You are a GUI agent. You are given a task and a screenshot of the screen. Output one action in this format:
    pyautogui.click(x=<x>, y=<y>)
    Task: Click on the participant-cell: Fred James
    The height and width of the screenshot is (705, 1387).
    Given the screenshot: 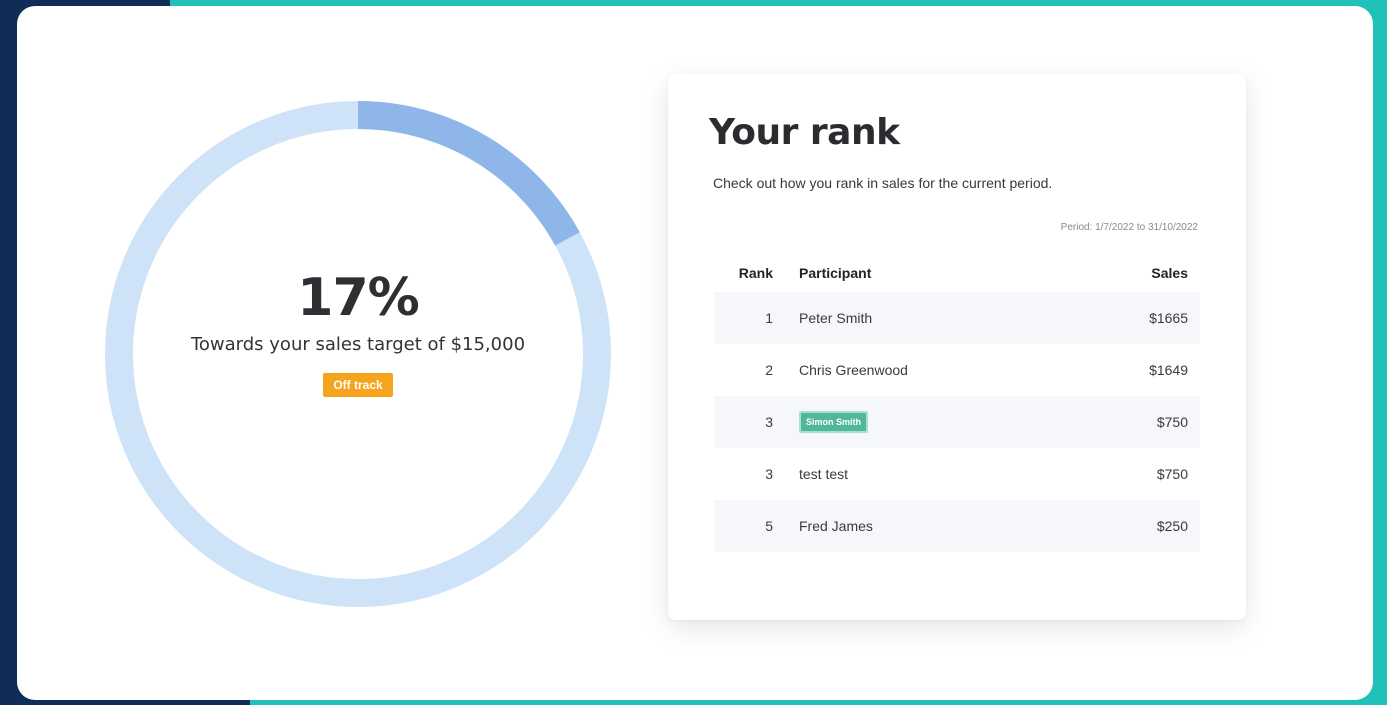 What is the action you would take?
    pyautogui.click(x=932, y=526)
    